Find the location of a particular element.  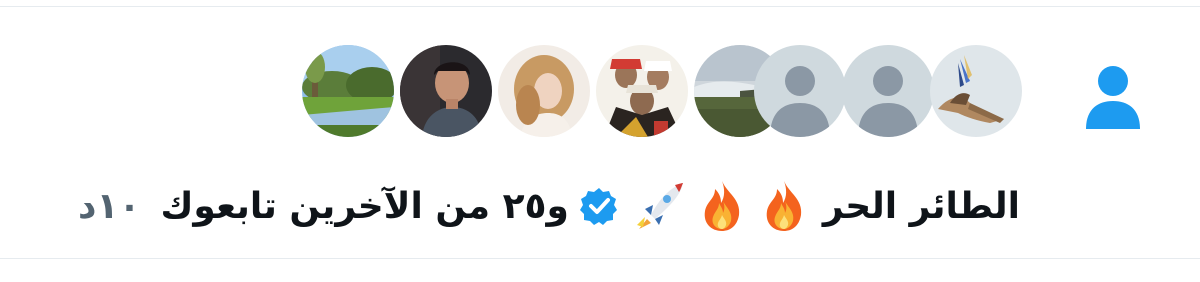

bottom-divider is located at coordinates (600, 258).